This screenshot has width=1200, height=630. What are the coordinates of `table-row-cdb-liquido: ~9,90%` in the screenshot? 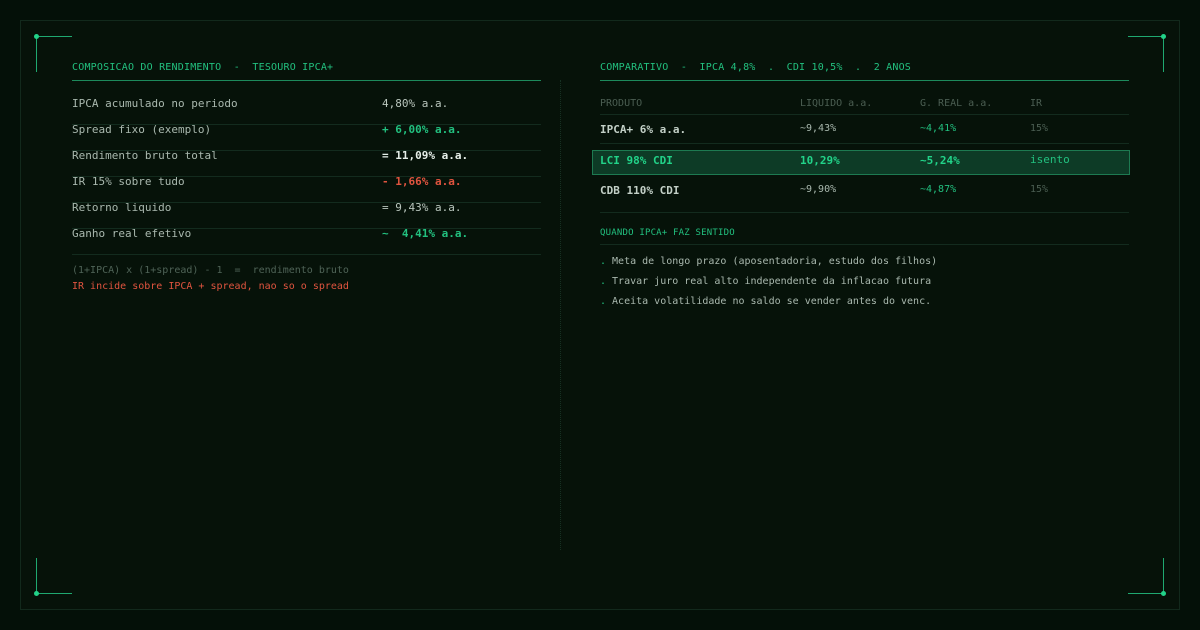 It's located at (818, 189).